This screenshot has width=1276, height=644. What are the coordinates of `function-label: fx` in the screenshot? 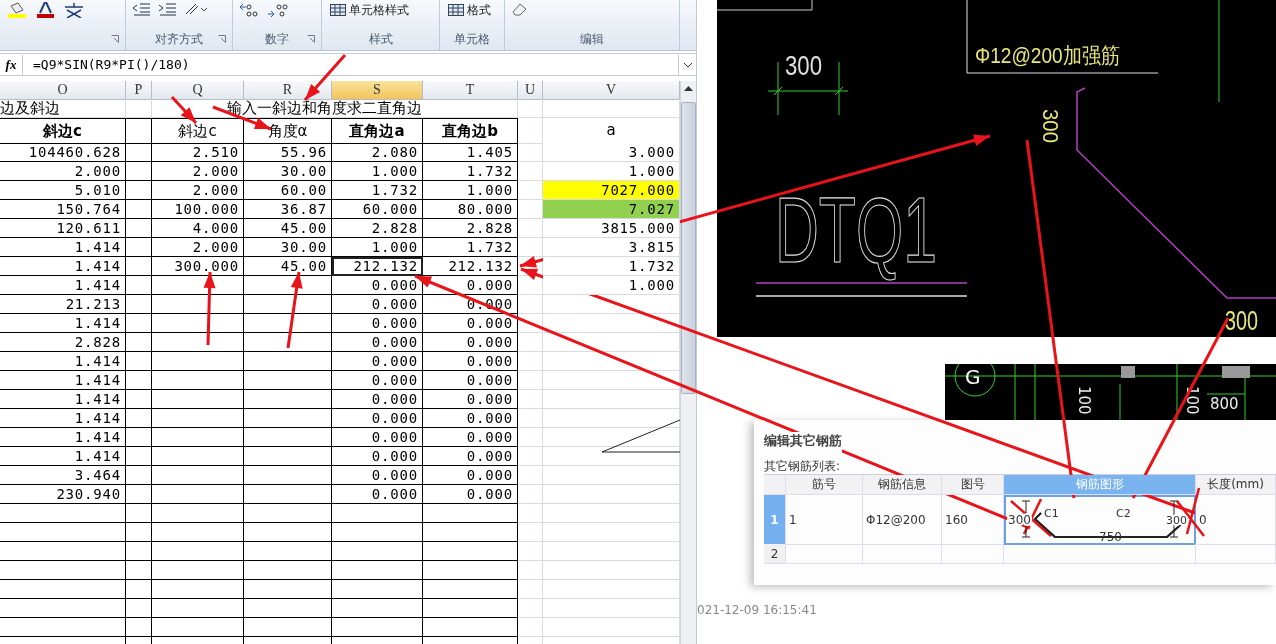 It's located at (11, 64).